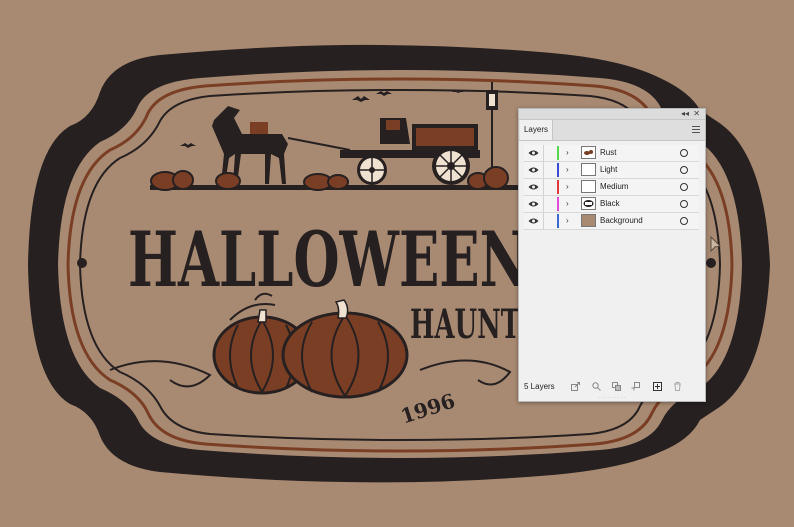  What do you see at coordinates (621, 221) in the screenshot?
I see `layer-name: Background` at bounding box center [621, 221].